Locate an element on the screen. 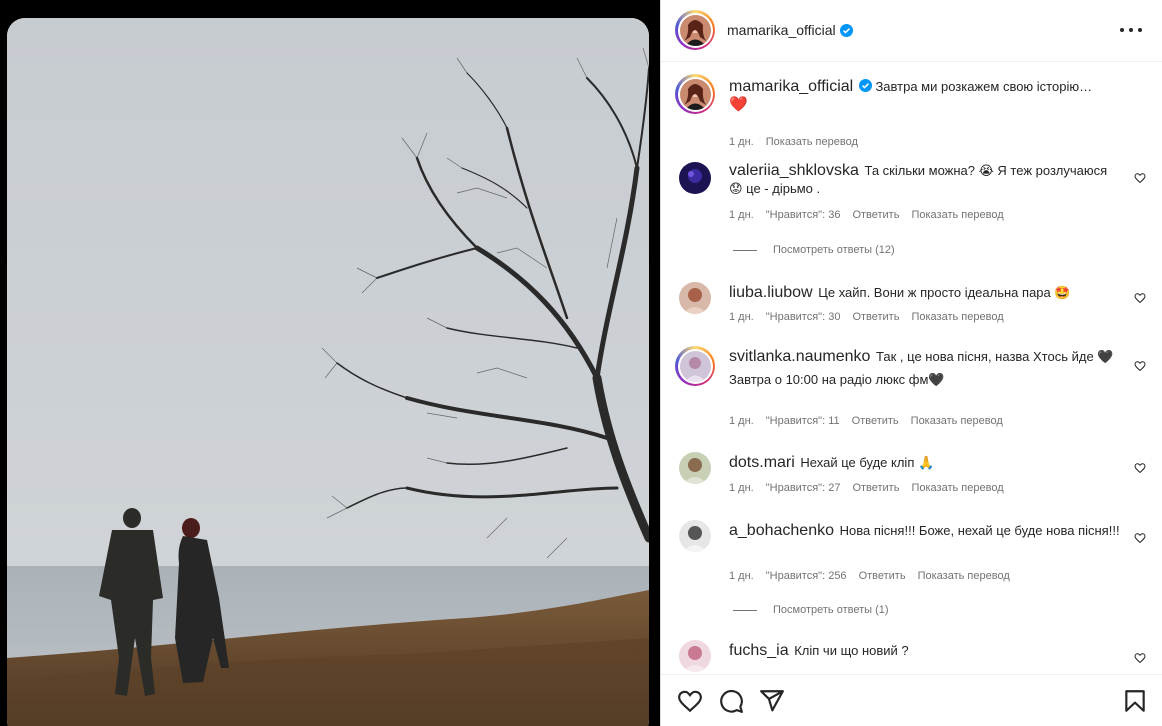 This screenshot has width=1162, height=726. author-avatar is located at coordinates (695, 30).